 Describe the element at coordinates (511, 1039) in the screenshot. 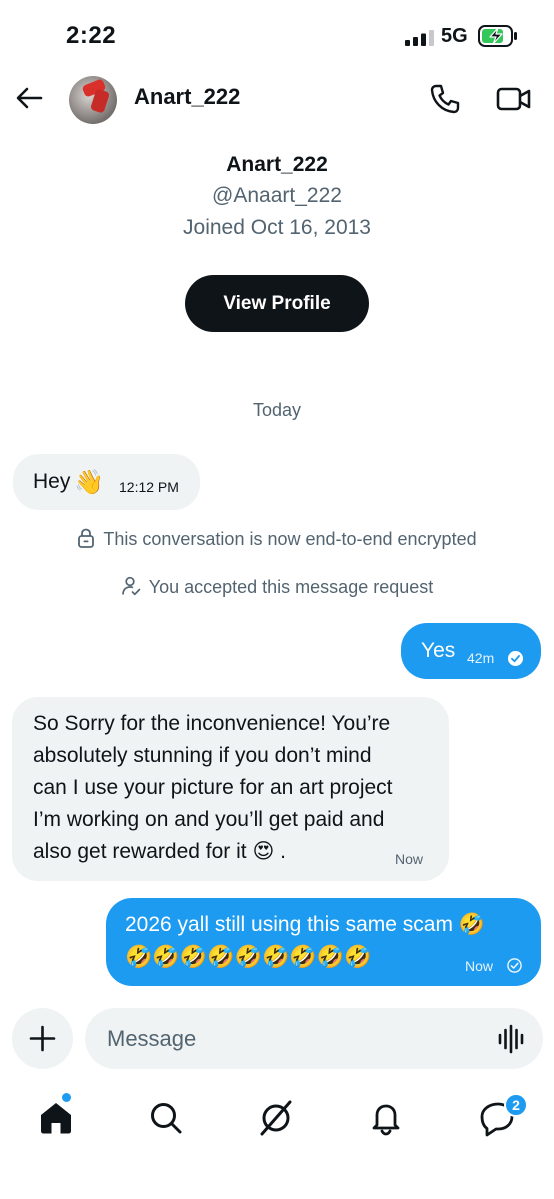

I see `voice-waveform-icon` at that location.